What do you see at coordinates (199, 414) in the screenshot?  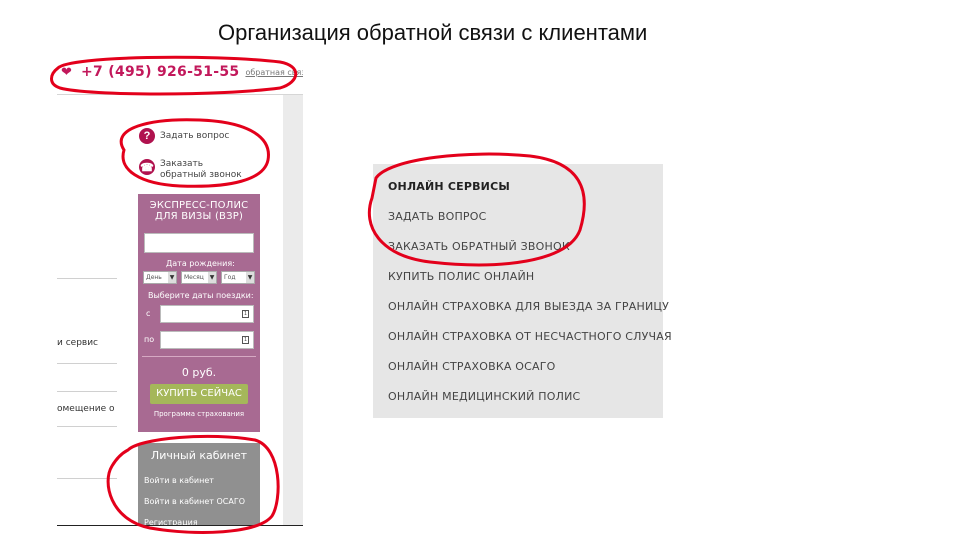 I see `insurance-program-link: Программа страхования` at bounding box center [199, 414].